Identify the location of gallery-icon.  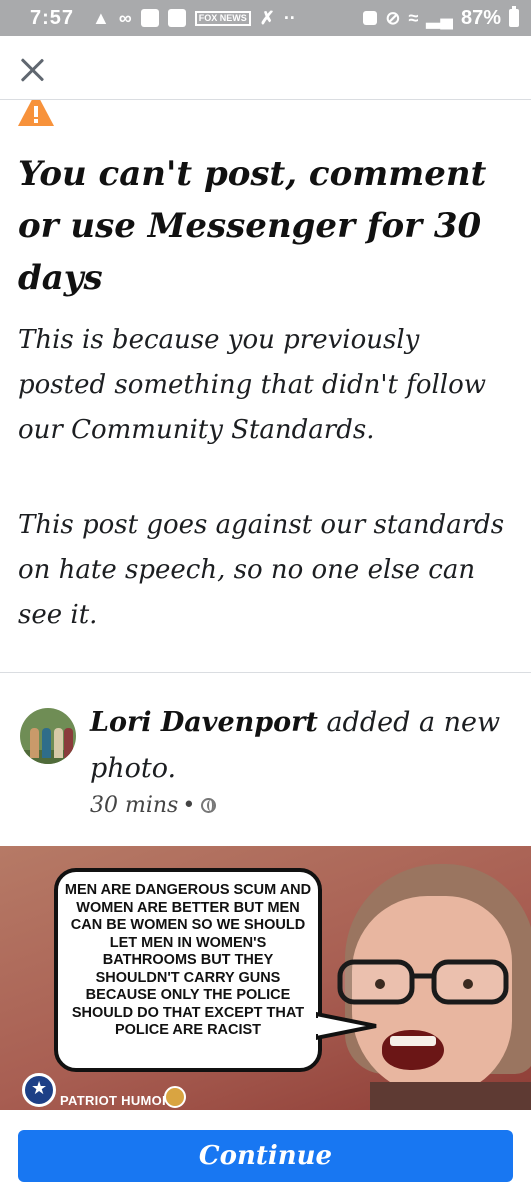
(176, 18).